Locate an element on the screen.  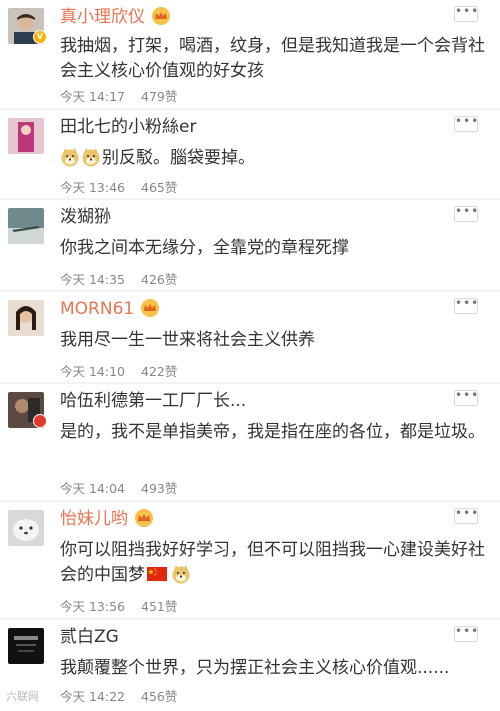
timestamp: 今天 14:04 is located at coordinates (92, 488).